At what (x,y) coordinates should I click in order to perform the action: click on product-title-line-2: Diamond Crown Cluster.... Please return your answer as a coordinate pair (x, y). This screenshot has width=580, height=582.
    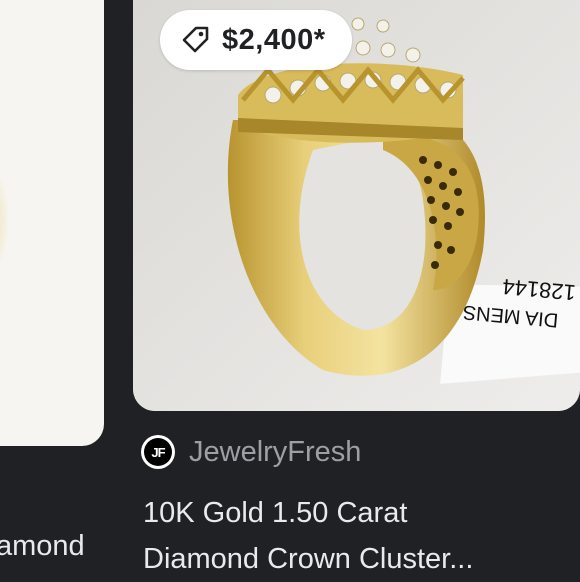
    Looking at the image, I should click on (308, 559).